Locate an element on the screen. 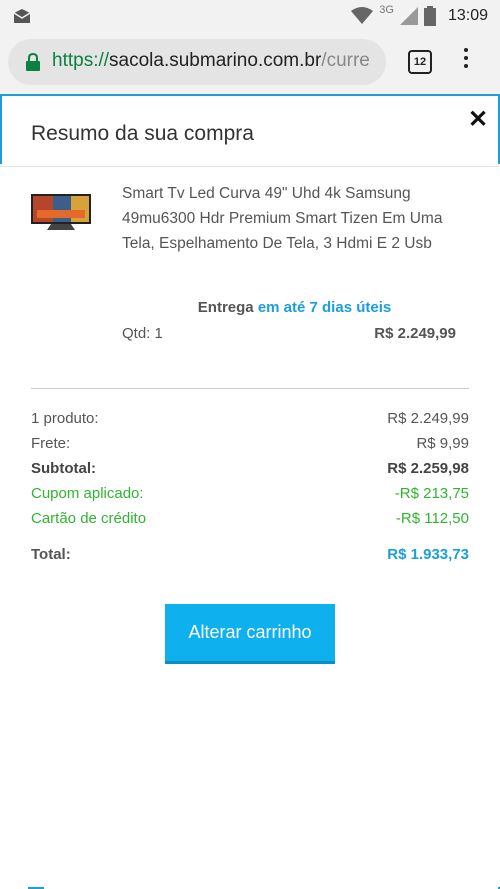 The height and width of the screenshot is (889, 500). modal-top-border is located at coordinates (250, 95).